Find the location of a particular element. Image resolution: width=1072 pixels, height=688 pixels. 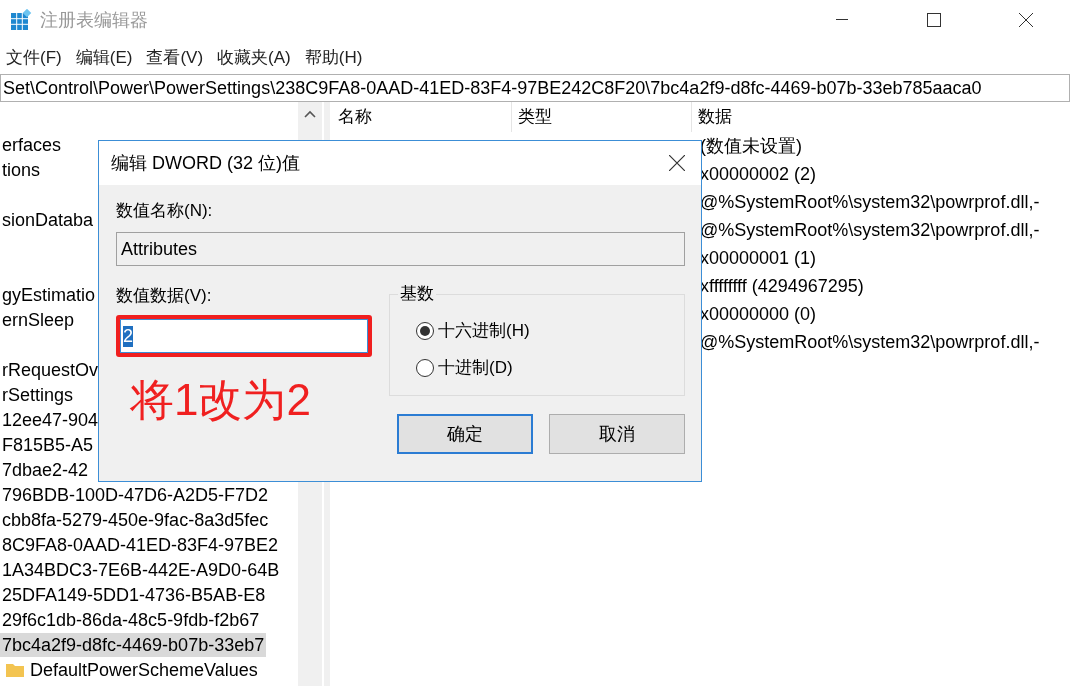

tree-item: rSettings is located at coordinates (38, 394).